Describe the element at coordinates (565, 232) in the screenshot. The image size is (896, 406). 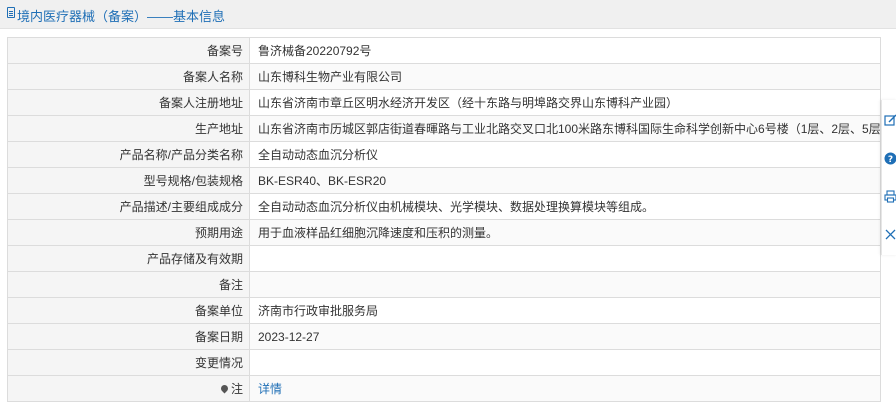
I see `row-value: 用于血液样品红细胞沉降速度和压积的测量。` at that location.